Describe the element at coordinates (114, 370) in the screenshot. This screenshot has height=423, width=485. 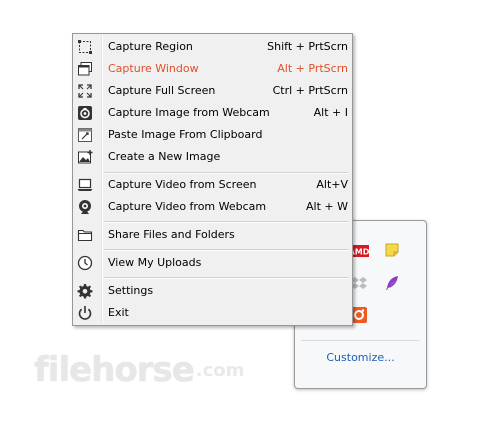
I see `watermark-text: filehorse` at that location.